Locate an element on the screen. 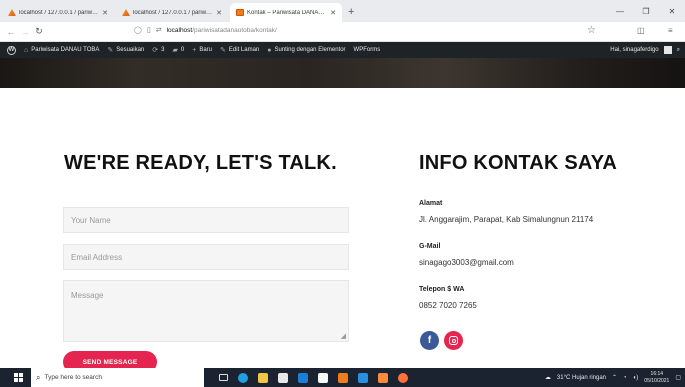 The image size is (685, 387). window-controls: — ❐ ✕ is located at coordinates (646, 11).